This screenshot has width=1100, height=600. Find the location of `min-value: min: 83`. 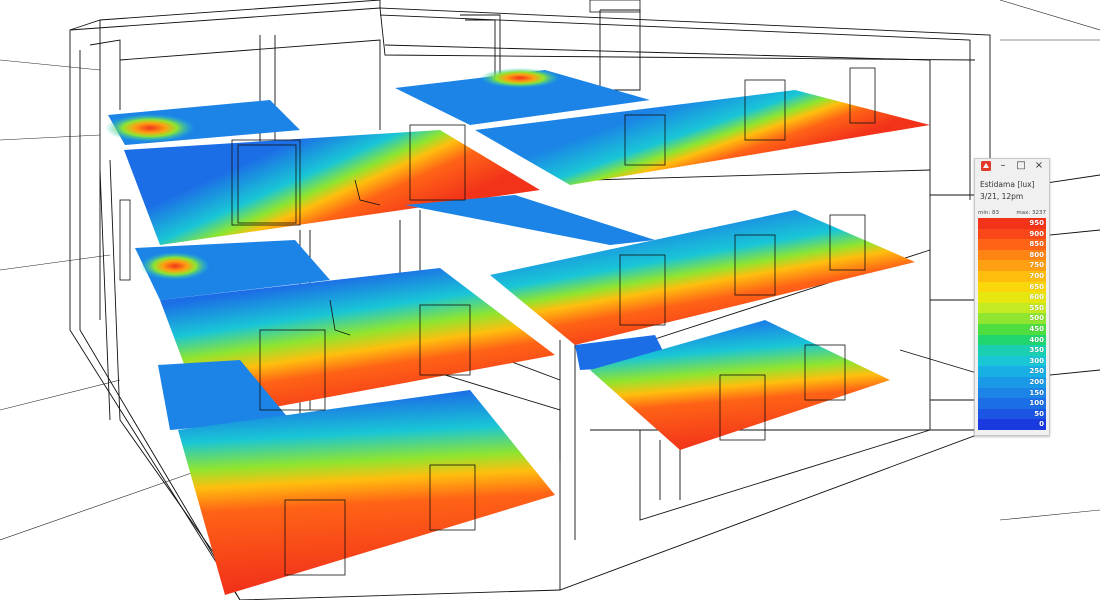

min-value: min: 83 is located at coordinates (988, 213).